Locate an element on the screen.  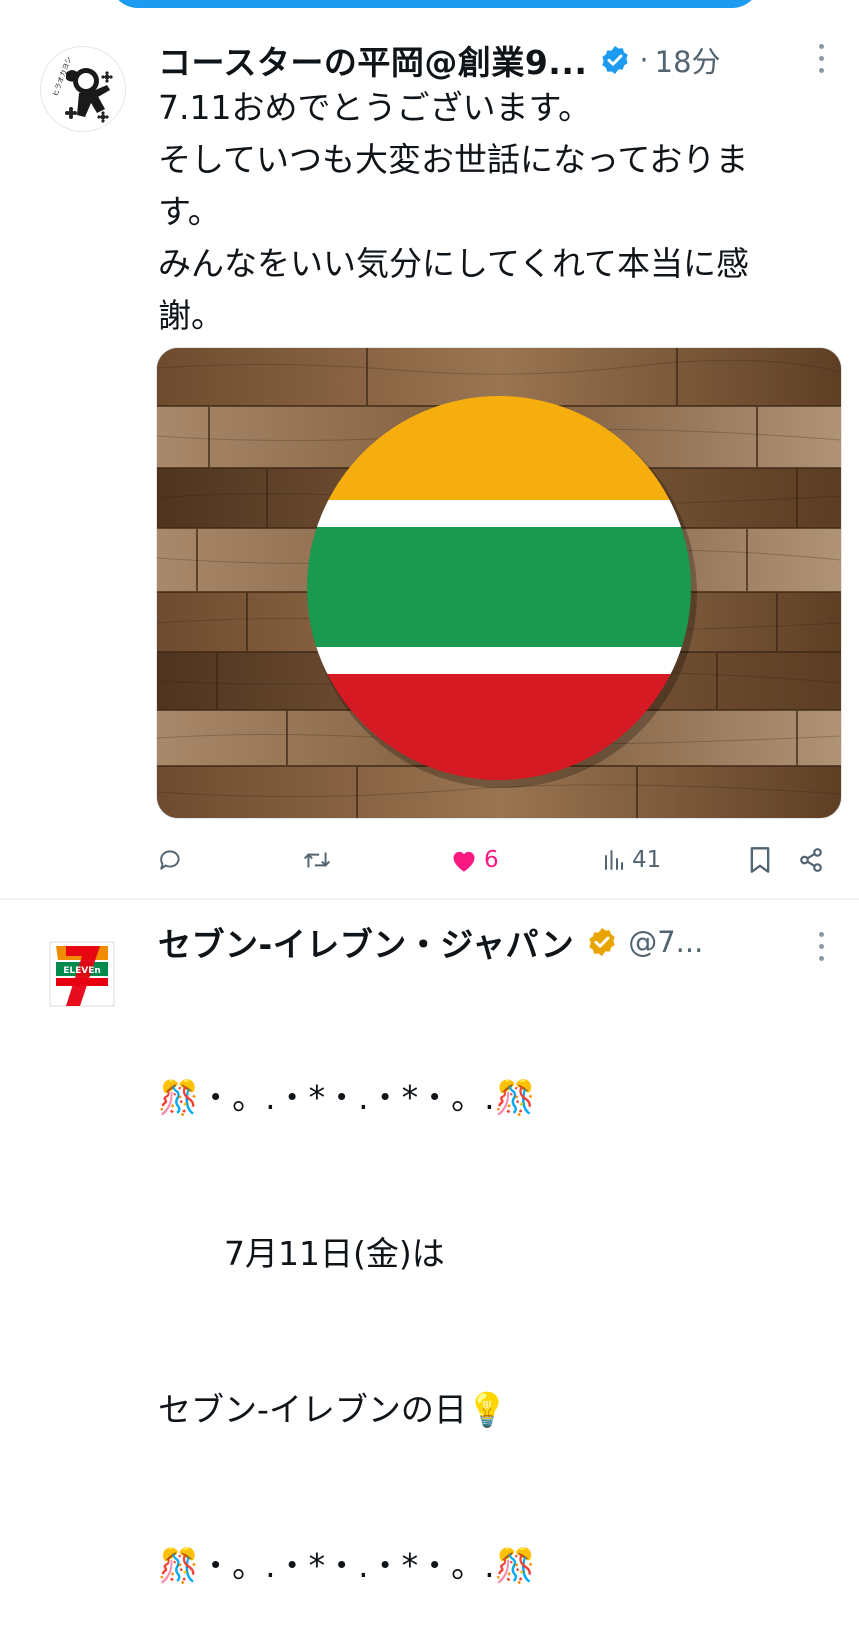
timestamp: 18分 is located at coordinates (688, 60).